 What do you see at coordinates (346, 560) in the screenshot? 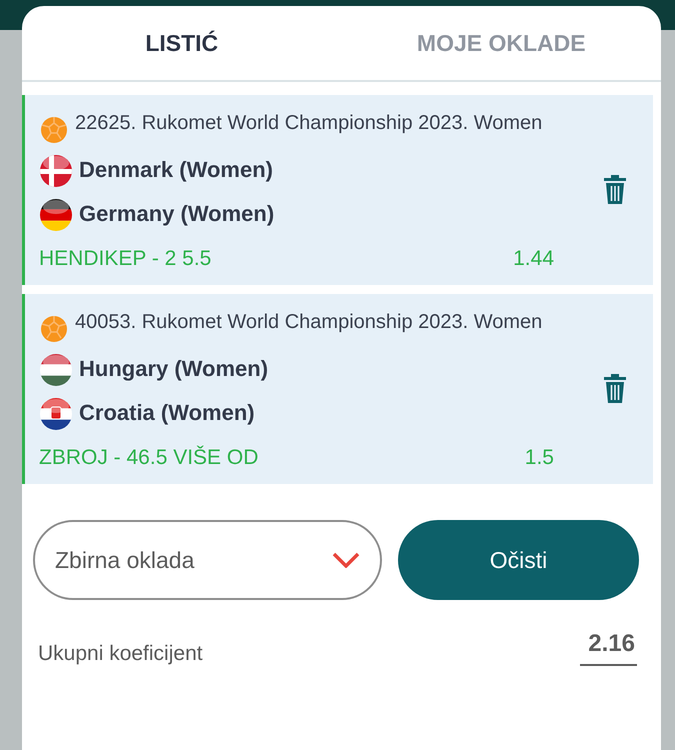
I see `chevron-down-icon` at bounding box center [346, 560].